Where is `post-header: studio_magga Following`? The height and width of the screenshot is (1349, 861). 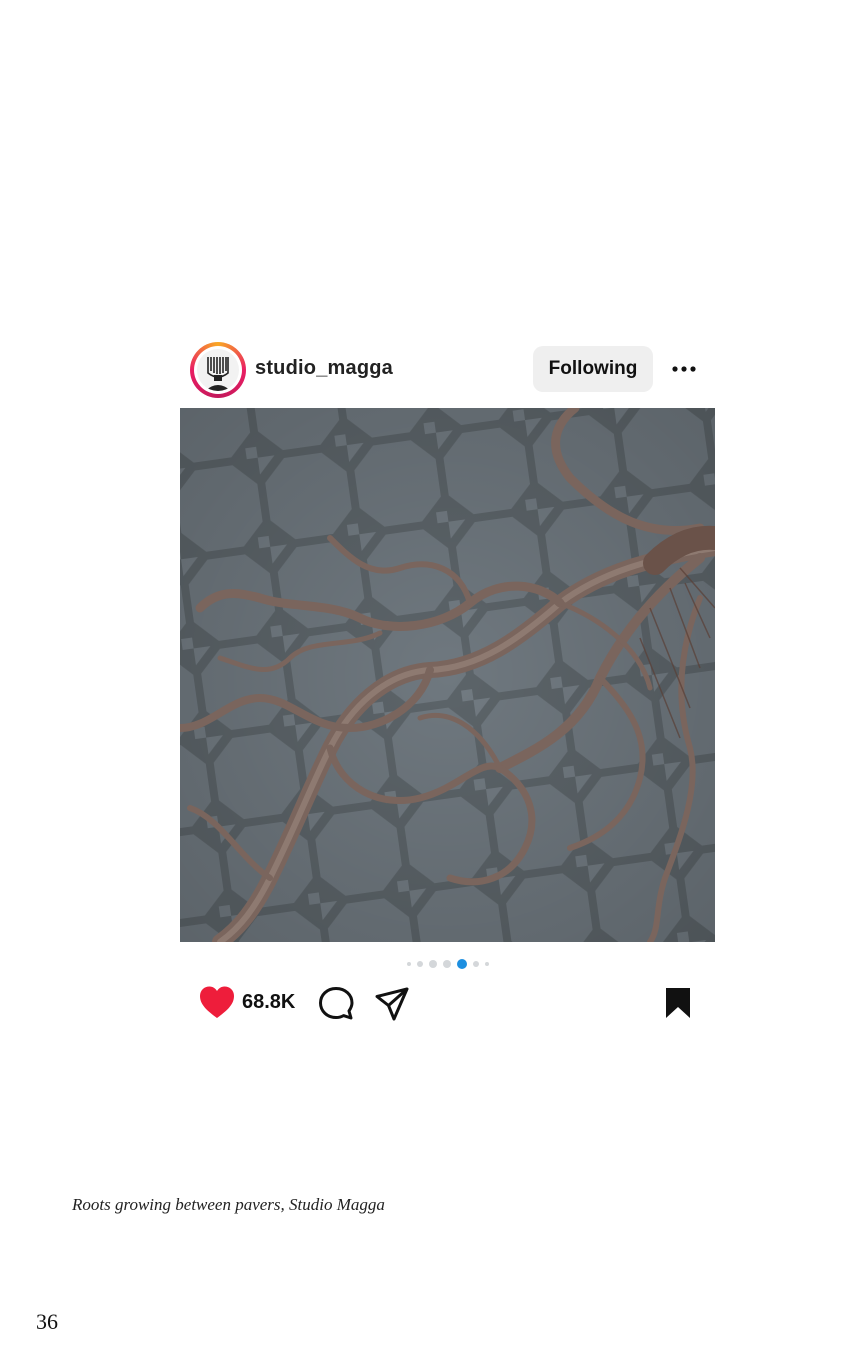 post-header: studio_magga Following is located at coordinates (450, 370).